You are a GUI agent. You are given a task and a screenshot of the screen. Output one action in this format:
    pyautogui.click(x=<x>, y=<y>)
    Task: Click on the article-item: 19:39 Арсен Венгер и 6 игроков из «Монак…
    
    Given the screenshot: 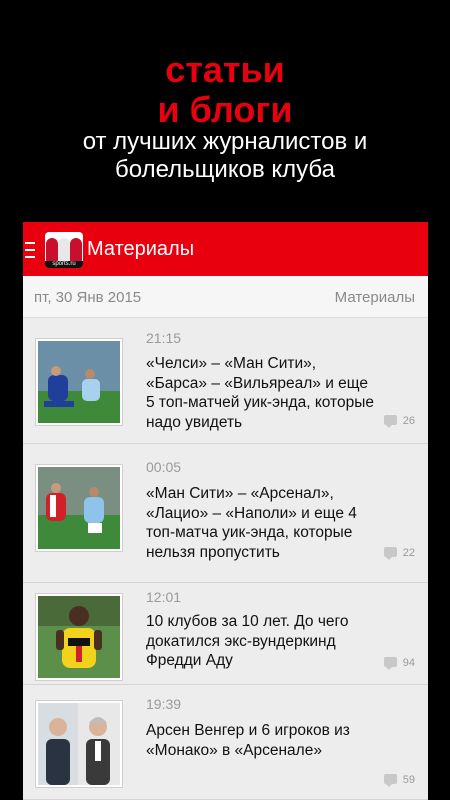 What is the action you would take?
    pyautogui.click(x=225, y=742)
    